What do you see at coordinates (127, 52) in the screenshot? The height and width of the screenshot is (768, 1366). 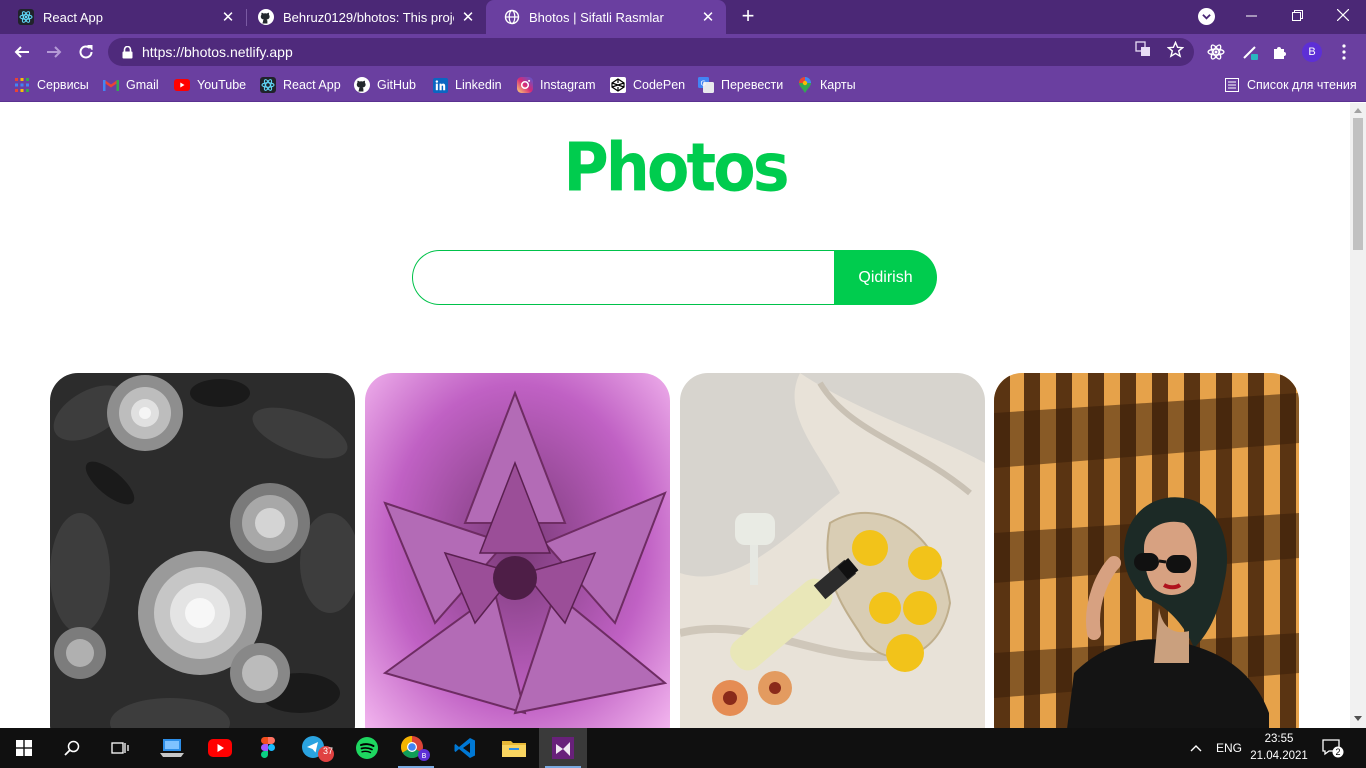 I see `lock-icon` at bounding box center [127, 52].